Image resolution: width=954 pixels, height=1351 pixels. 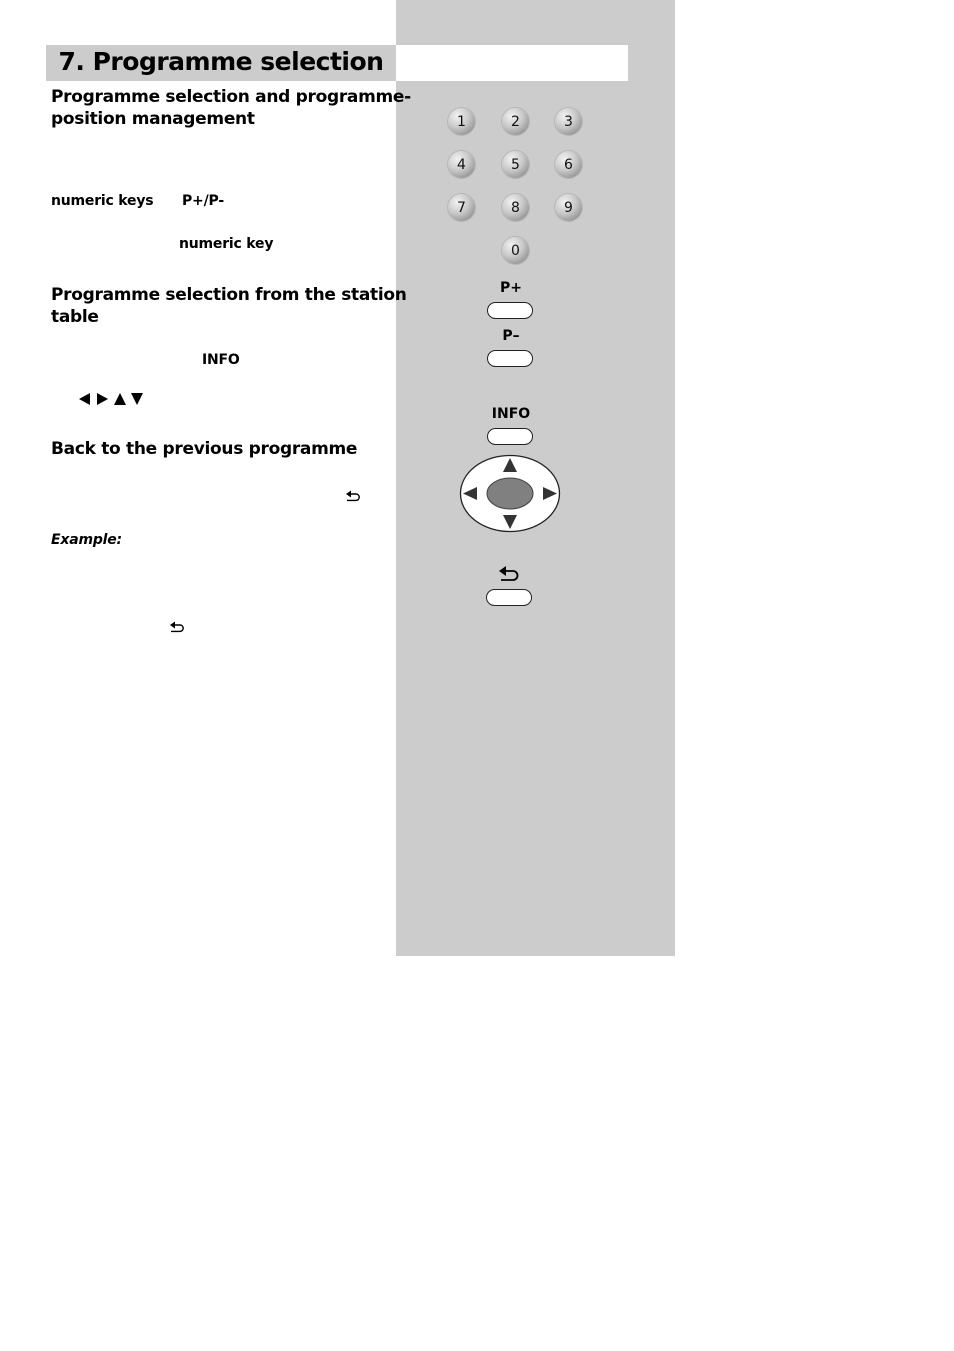 I want to click on return-button, so click(x=509, y=597).